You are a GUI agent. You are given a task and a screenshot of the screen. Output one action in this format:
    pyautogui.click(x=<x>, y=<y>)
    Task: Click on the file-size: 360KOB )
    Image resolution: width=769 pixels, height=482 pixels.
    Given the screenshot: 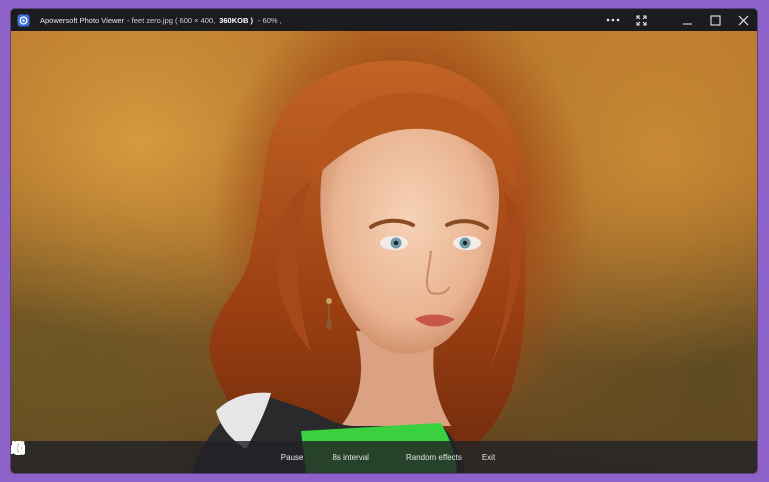 What is the action you would take?
    pyautogui.click(x=236, y=20)
    